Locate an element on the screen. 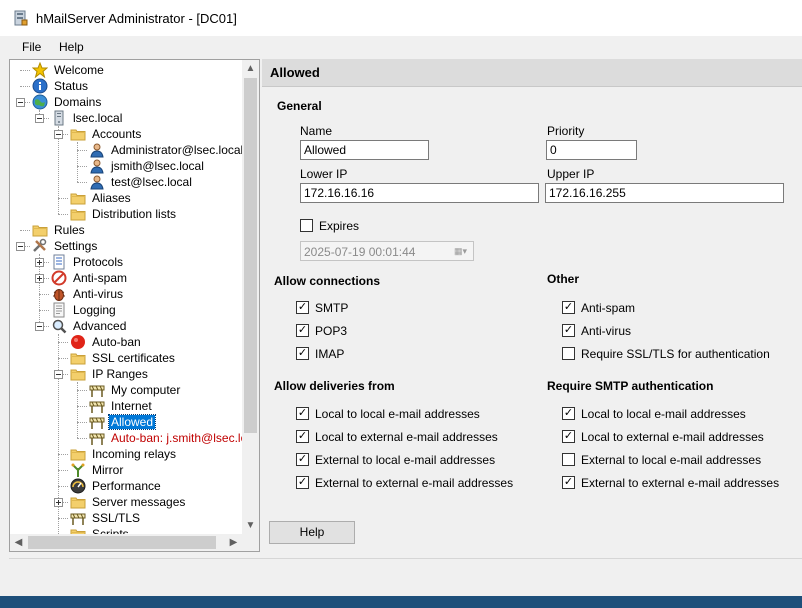 Image resolution: width=802 pixels, height=608 pixels. tree-item-label: Accounts is located at coordinates (117, 134).